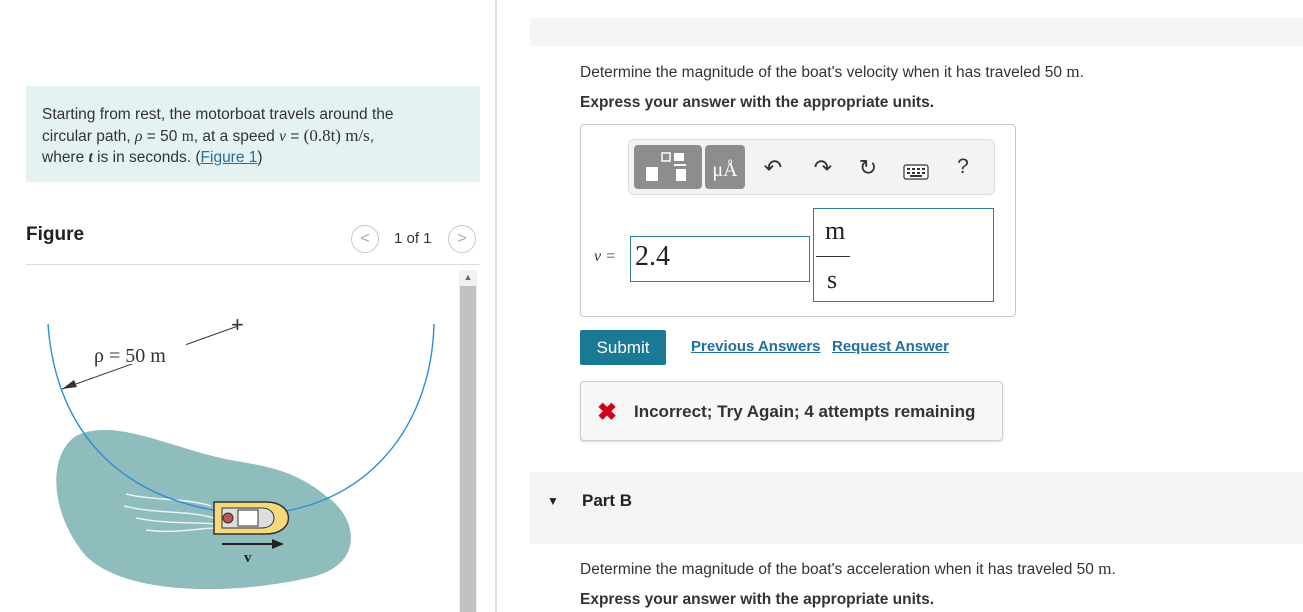 The width and height of the screenshot is (1303, 612). I want to click on reset-button: ↻, so click(868, 168).